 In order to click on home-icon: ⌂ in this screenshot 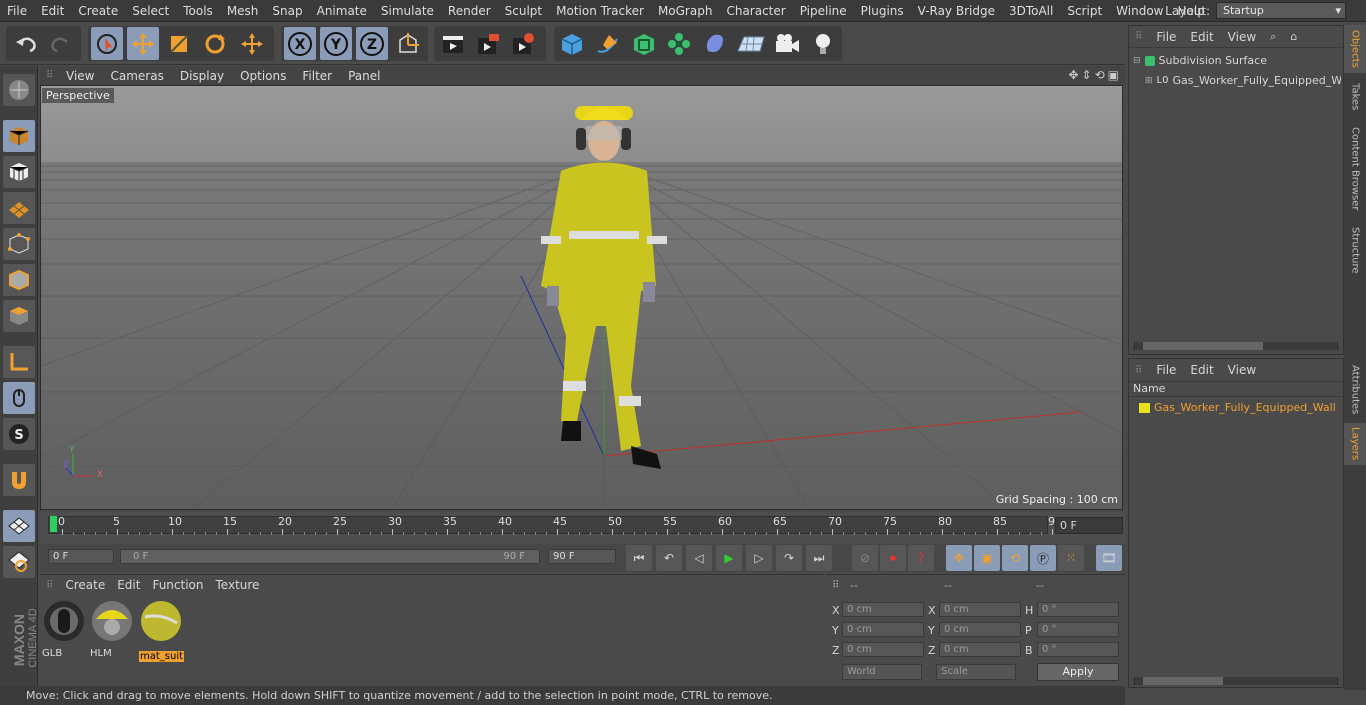, I will do `click(1293, 36)`.